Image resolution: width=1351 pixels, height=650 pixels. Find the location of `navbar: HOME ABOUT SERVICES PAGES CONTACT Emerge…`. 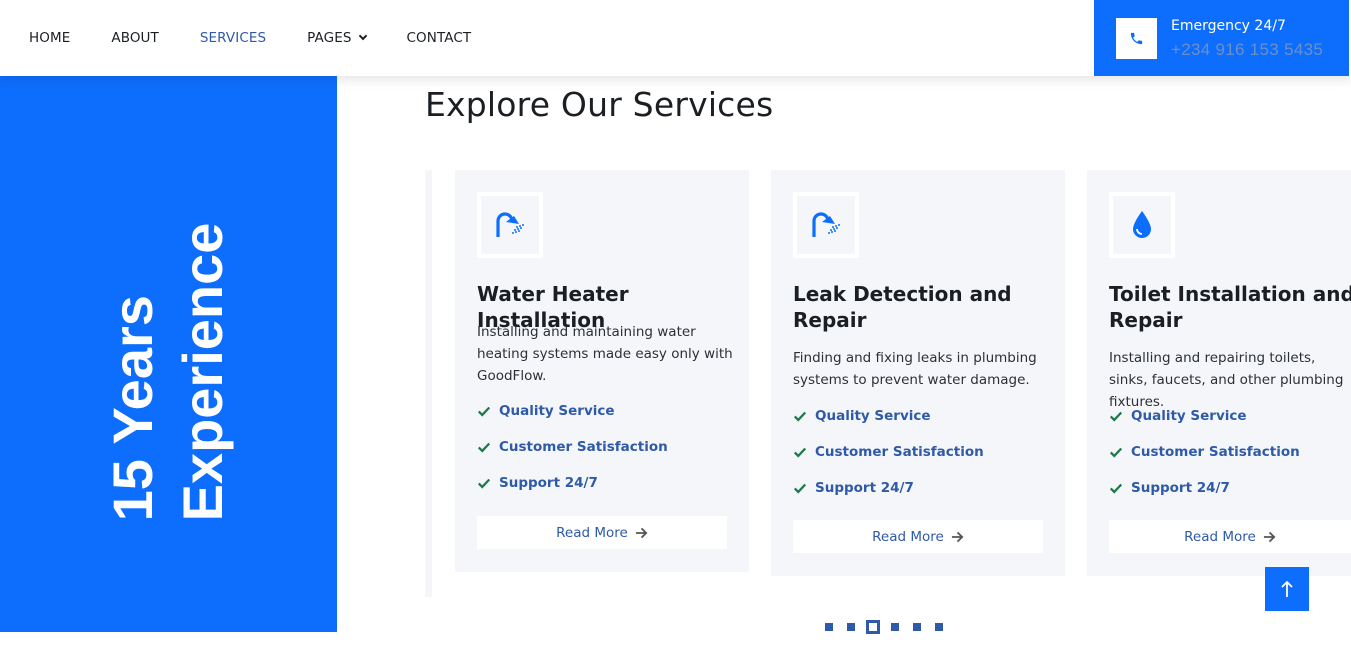

navbar: HOME ABOUT SERVICES PAGES CONTACT Emerge… is located at coordinates (675, 38).